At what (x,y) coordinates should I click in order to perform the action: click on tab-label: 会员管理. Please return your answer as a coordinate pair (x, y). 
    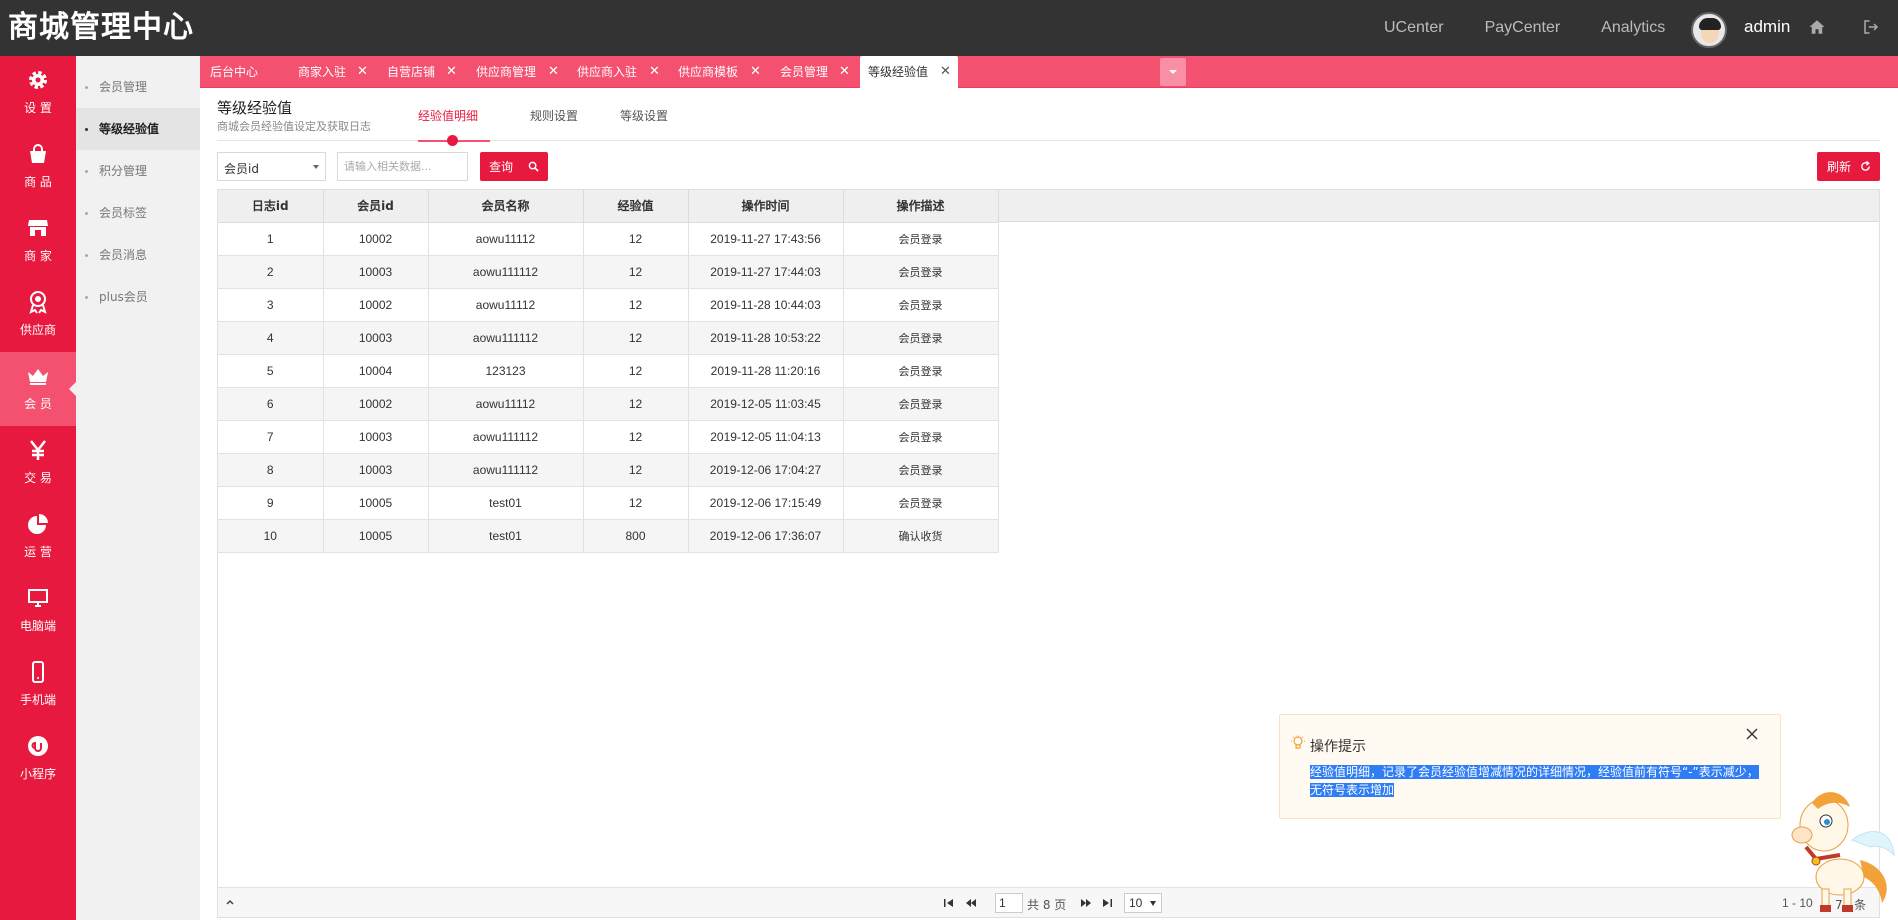
    Looking at the image, I should click on (804, 72).